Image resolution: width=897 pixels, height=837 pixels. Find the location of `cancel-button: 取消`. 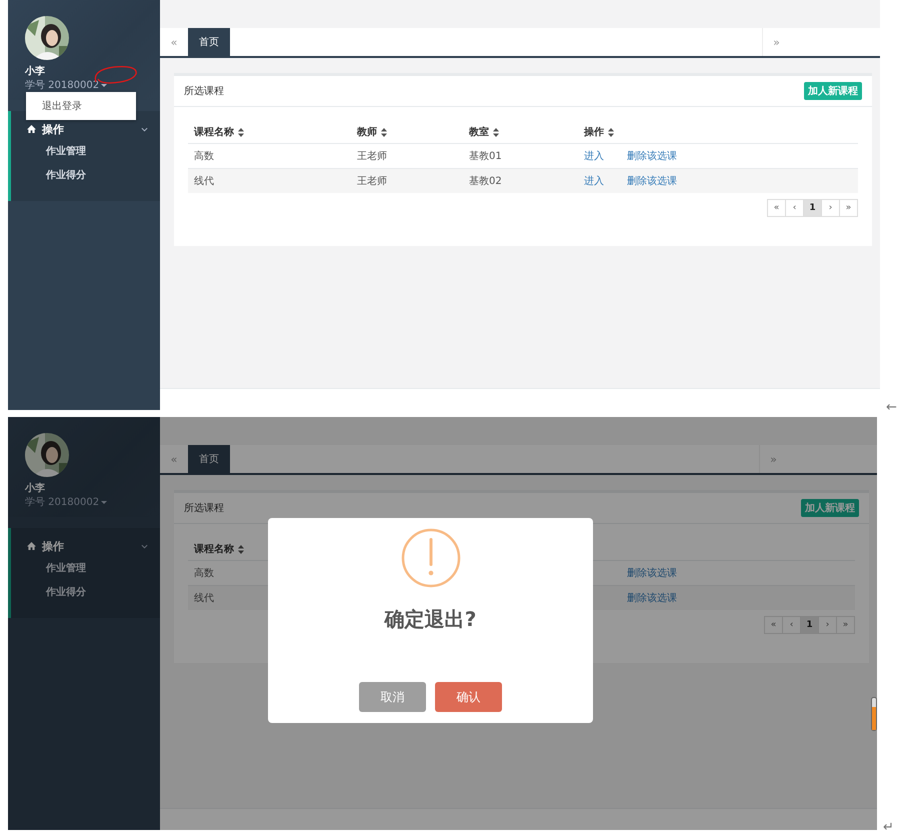

cancel-button: 取消 is located at coordinates (392, 697).